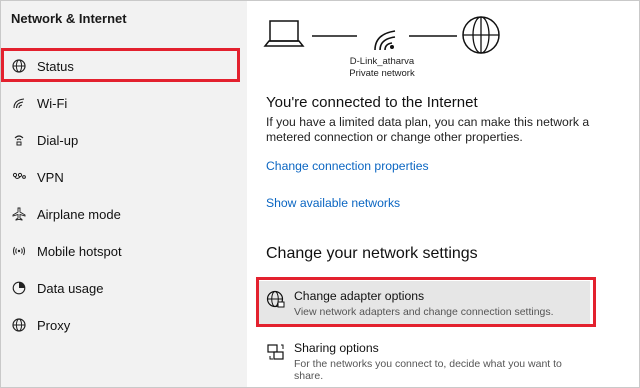 This screenshot has width=640, height=388. I want to click on laptop-icon, so click(284, 33).